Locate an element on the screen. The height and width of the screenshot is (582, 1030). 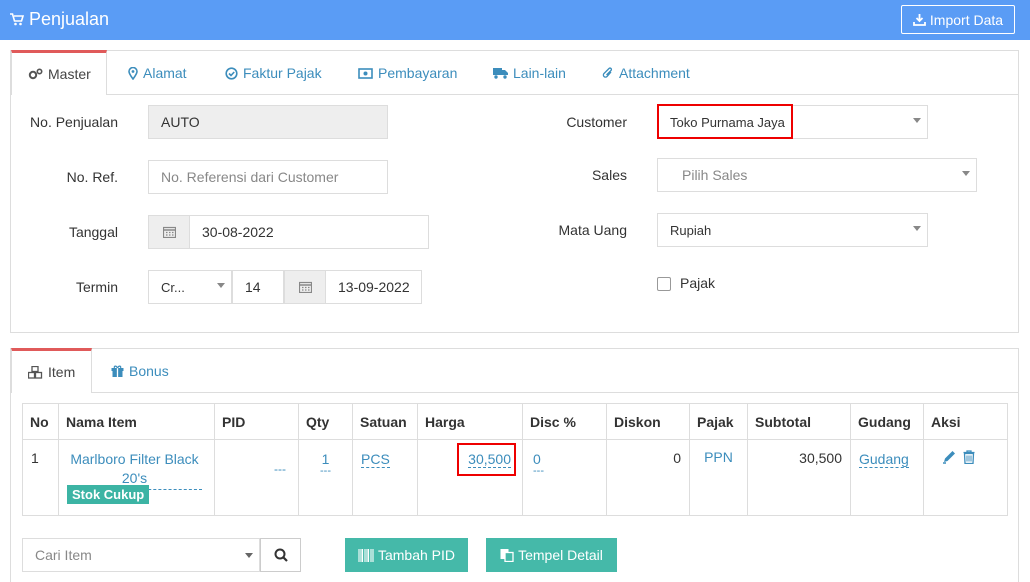
search-icon is located at coordinates (281, 555).